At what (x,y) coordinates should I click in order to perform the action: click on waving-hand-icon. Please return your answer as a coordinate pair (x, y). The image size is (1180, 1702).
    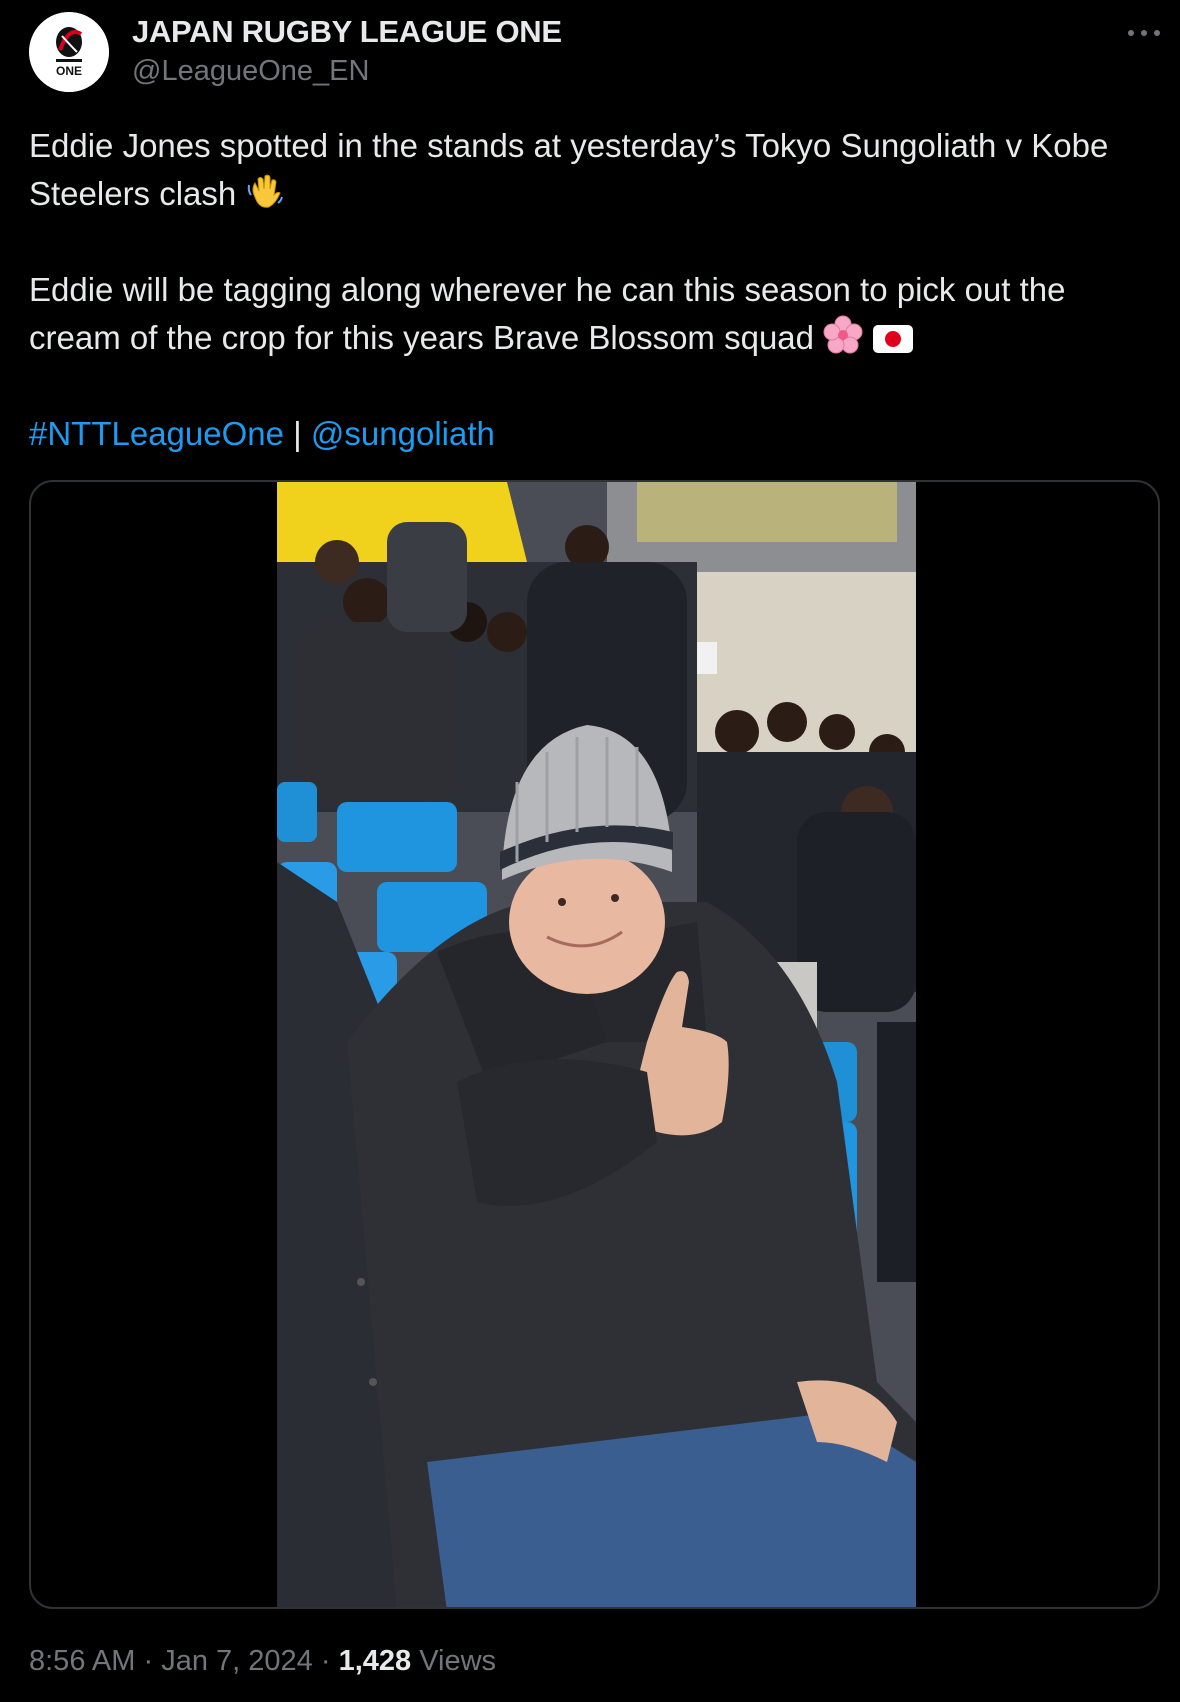
    Looking at the image, I should click on (266, 191).